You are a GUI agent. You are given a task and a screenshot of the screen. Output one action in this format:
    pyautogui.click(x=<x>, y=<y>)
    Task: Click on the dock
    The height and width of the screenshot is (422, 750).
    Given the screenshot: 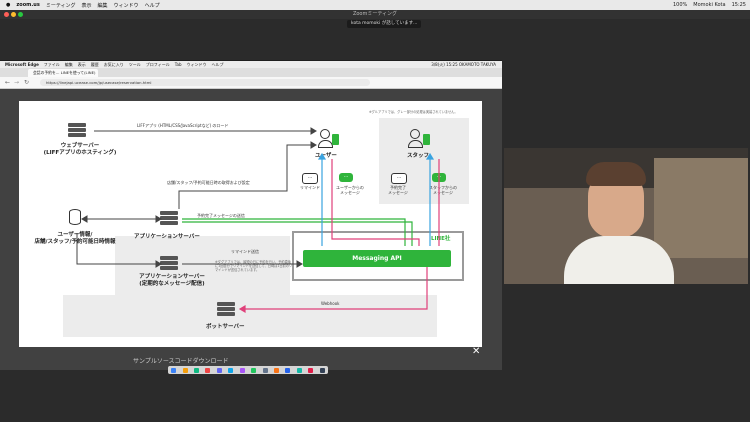 What is the action you would take?
    pyautogui.click(x=248, y=370)
    